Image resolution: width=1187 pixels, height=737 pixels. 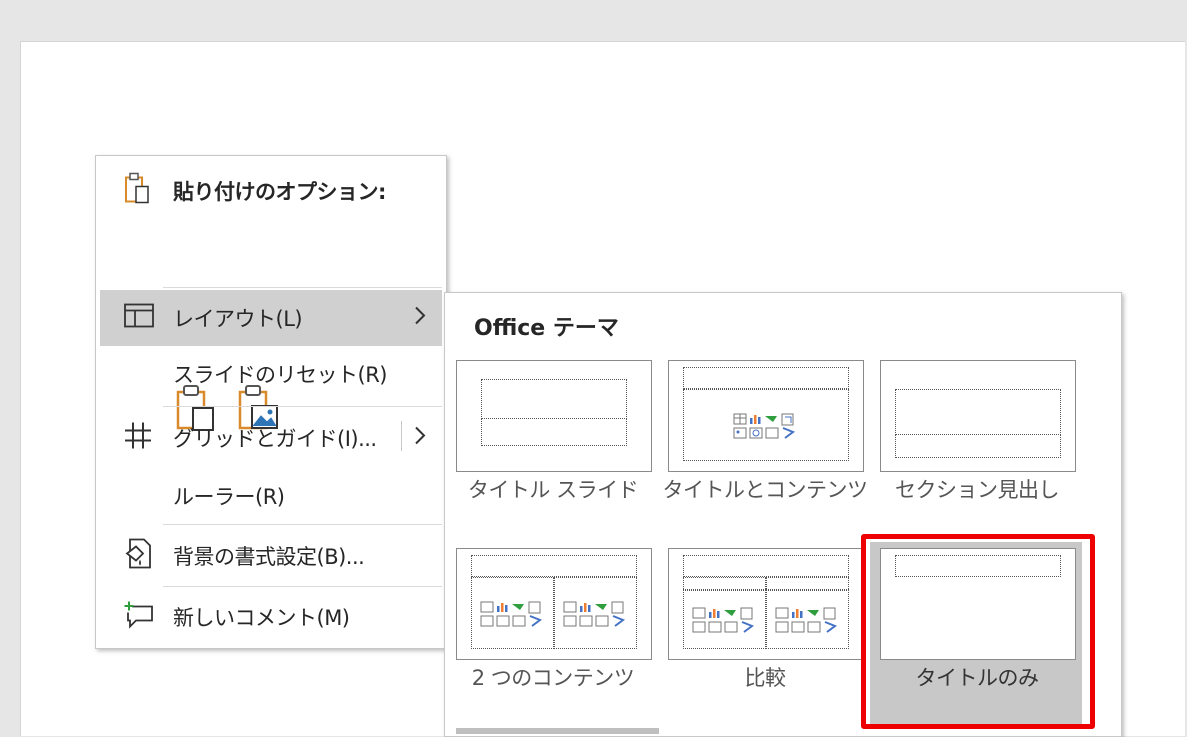 I want to click on scrollbar-thumb, so click(x=557, y=731).